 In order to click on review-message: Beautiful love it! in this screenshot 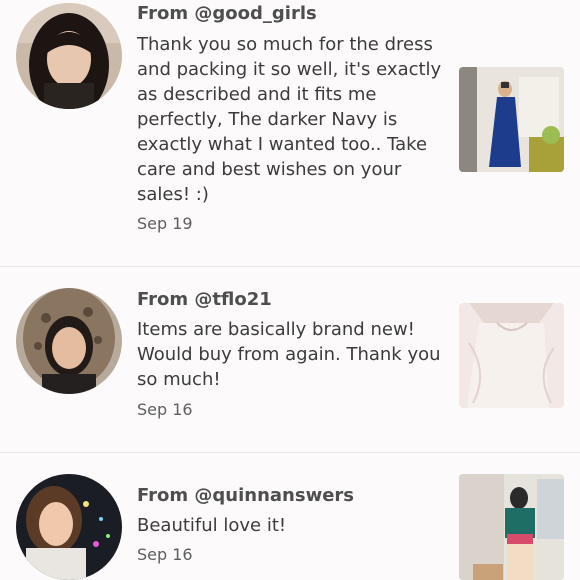, I will do `click(212, 525)`.